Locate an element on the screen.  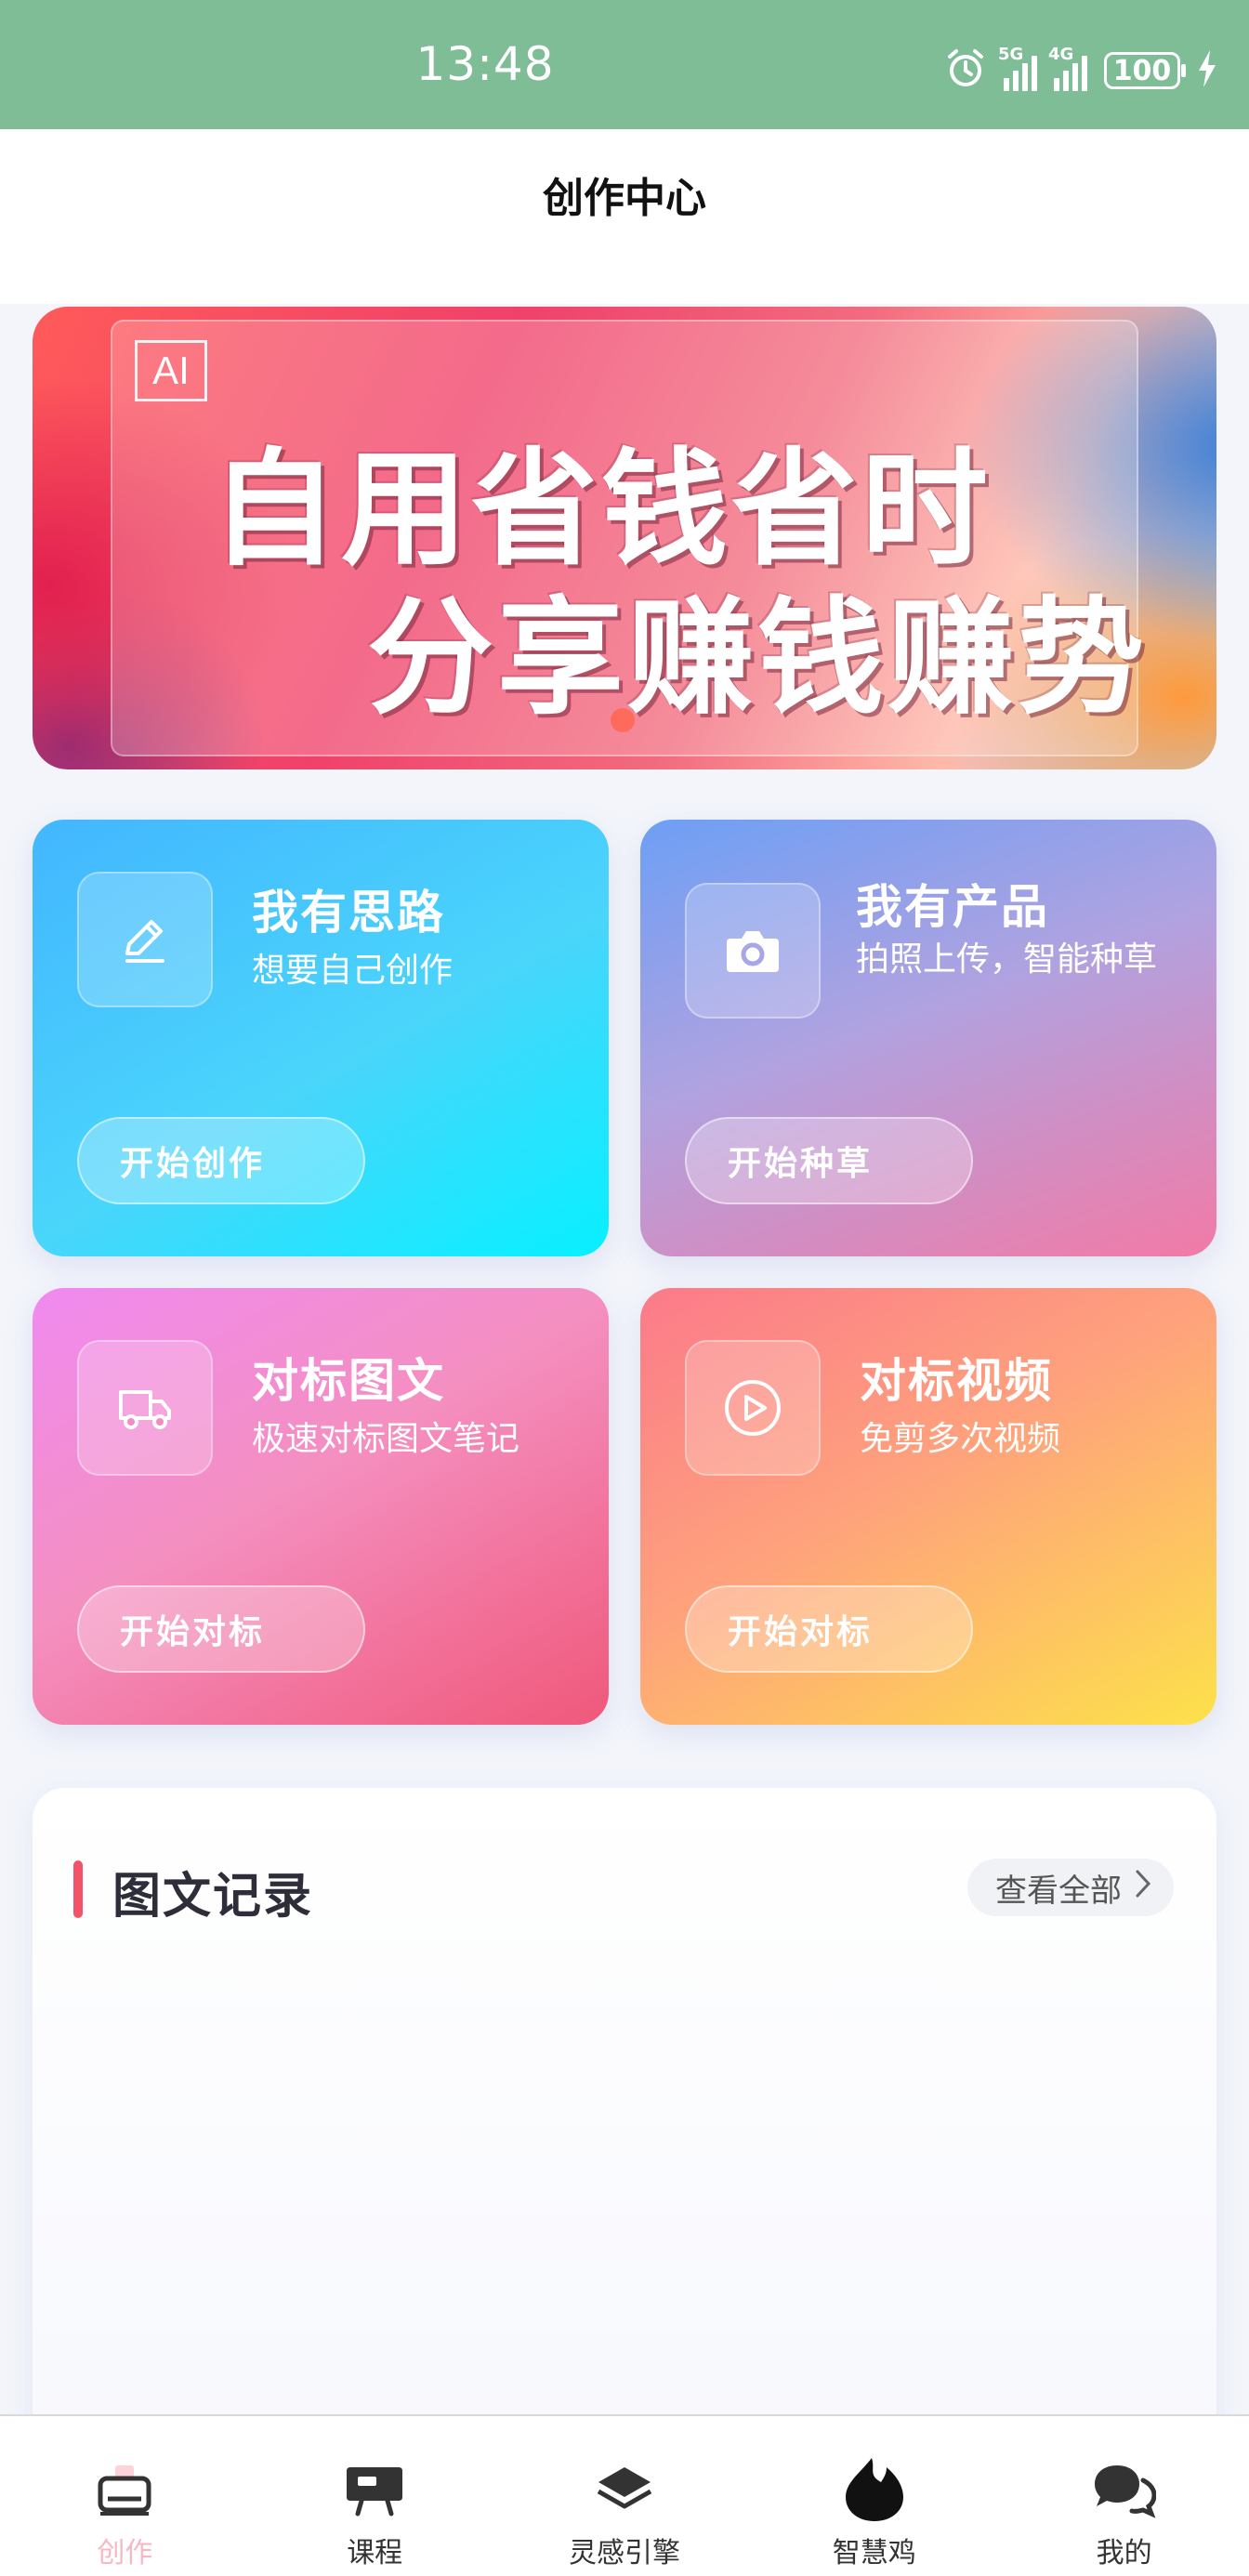
start-benchmark-post-button: 开始对标 is located at coordinates (221, 1629).